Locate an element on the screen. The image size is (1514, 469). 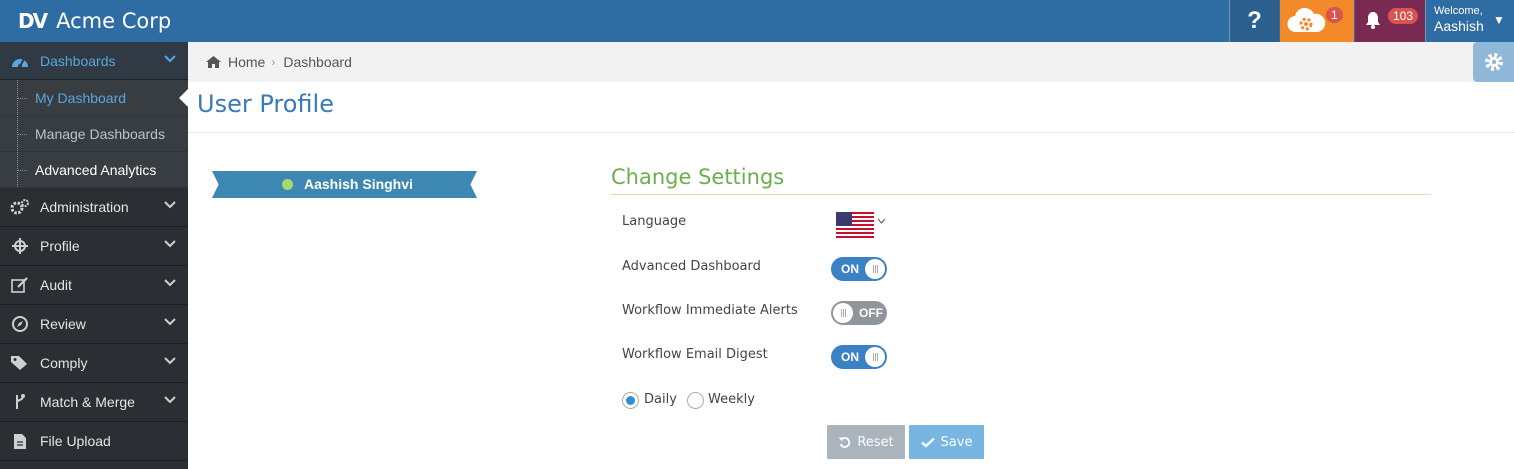
gears-icon is located at coordinates (19, 207).